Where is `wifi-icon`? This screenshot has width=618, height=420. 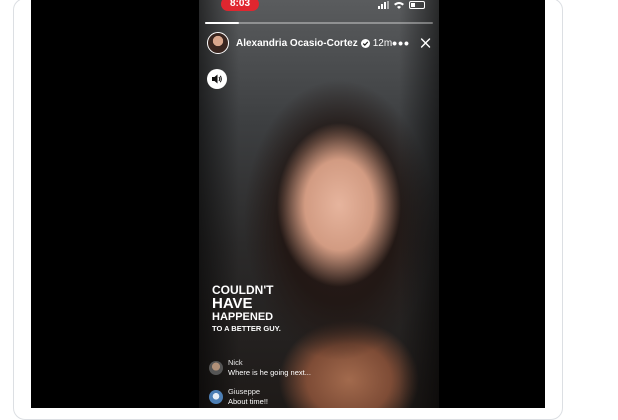 wifi-icon is located at coordinates (399, 5).